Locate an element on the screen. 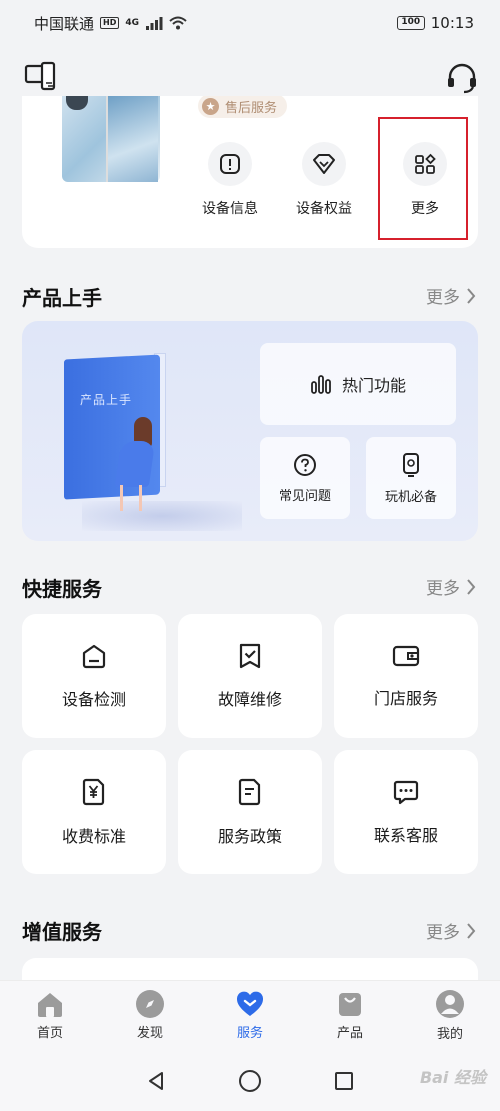 This screenshot has height=1111, width=500. switch-device-button is located at coordinates (42, 78).